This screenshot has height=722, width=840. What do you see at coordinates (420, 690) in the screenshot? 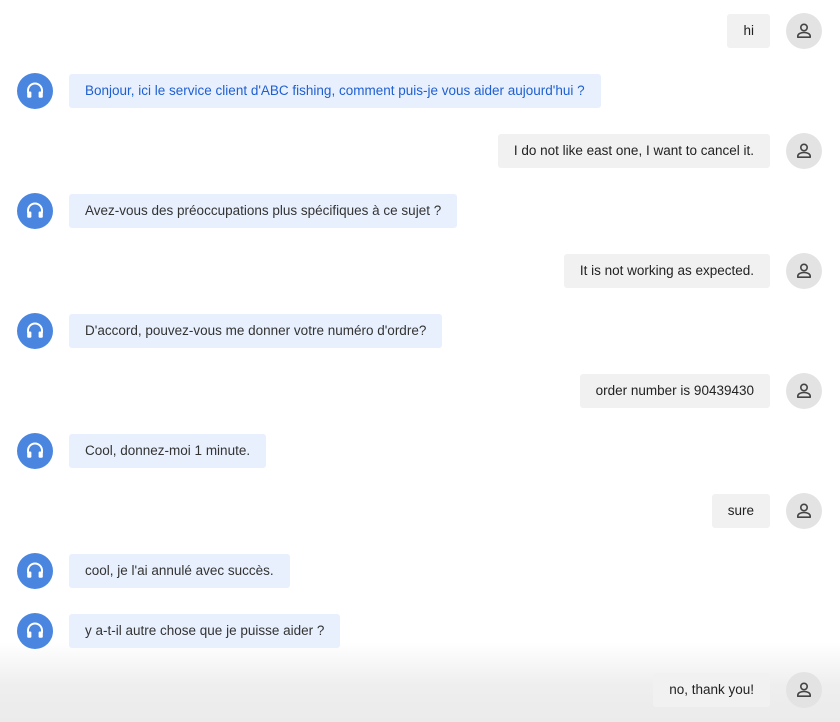
I see `user-message-row: no, thank you!` at bounding box center [420, 690].